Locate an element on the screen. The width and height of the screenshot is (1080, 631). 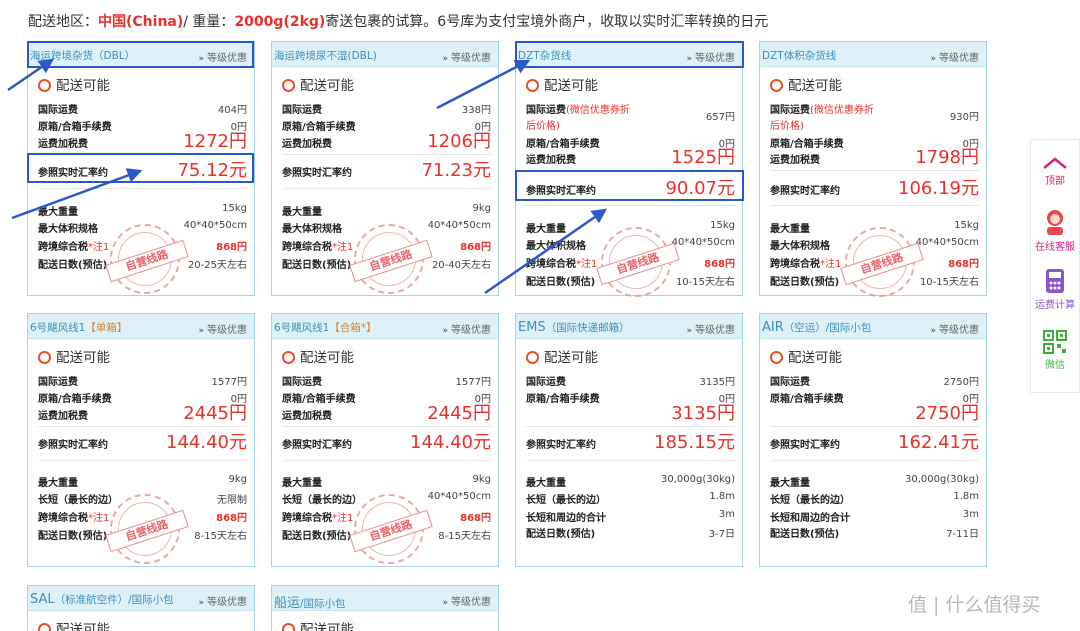
customer-service-icon is located at coordinates (1055, 222).